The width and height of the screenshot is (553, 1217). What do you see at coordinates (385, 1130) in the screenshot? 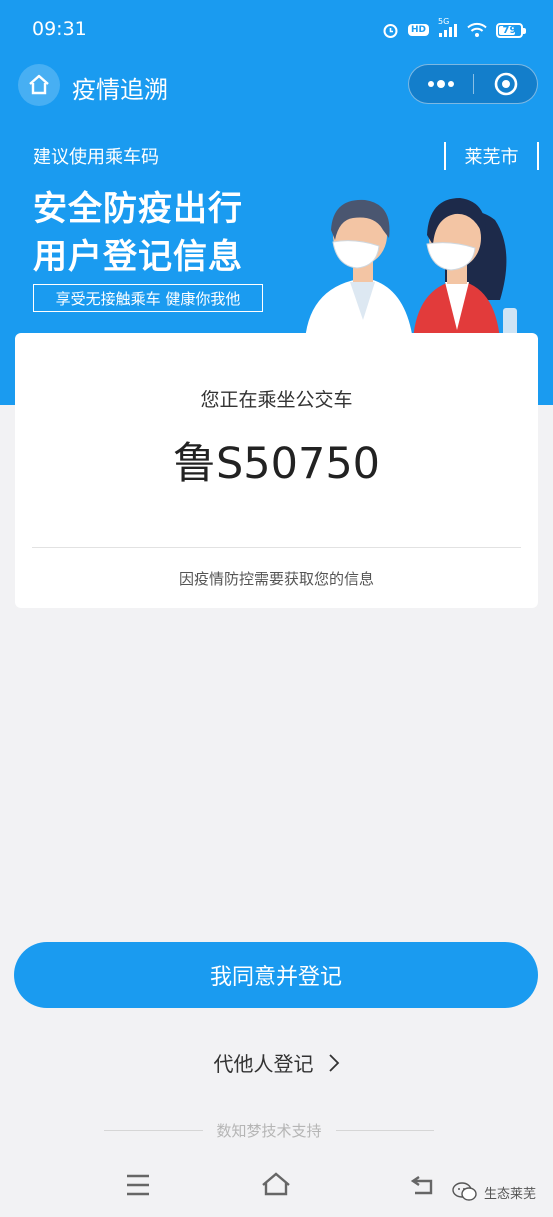
I see `footer-line-right` at bounding box center [385, 1130].